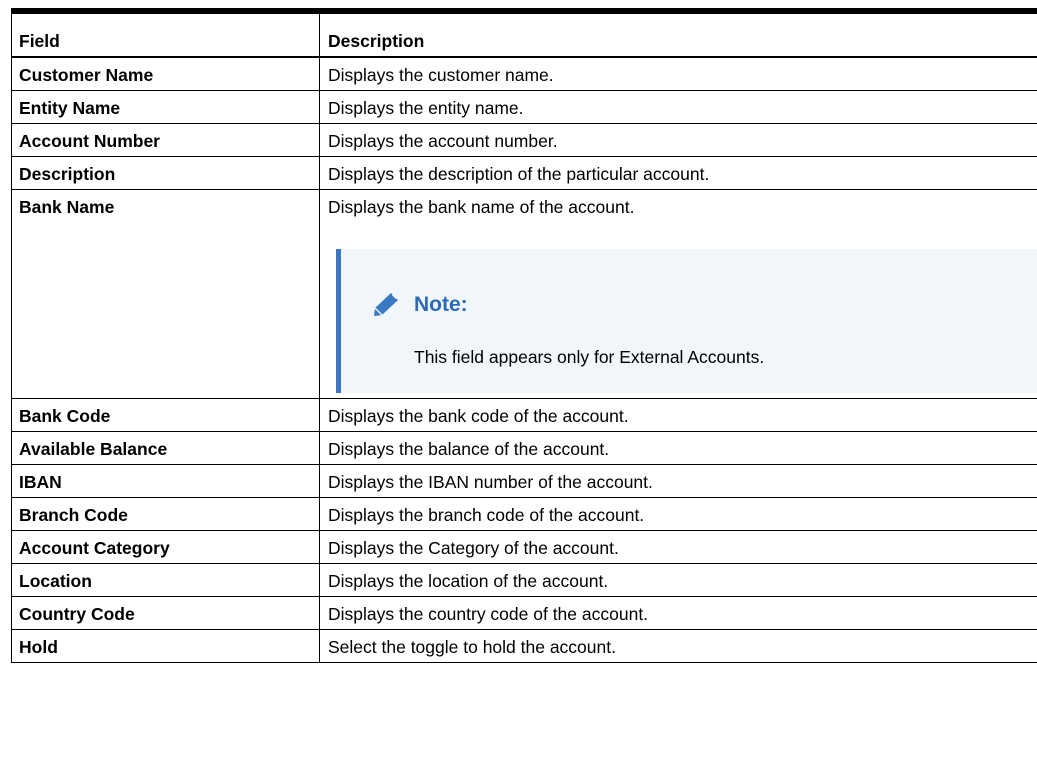  I want to click on field-description: Select the toggle to hold the account., so click(678, 646).